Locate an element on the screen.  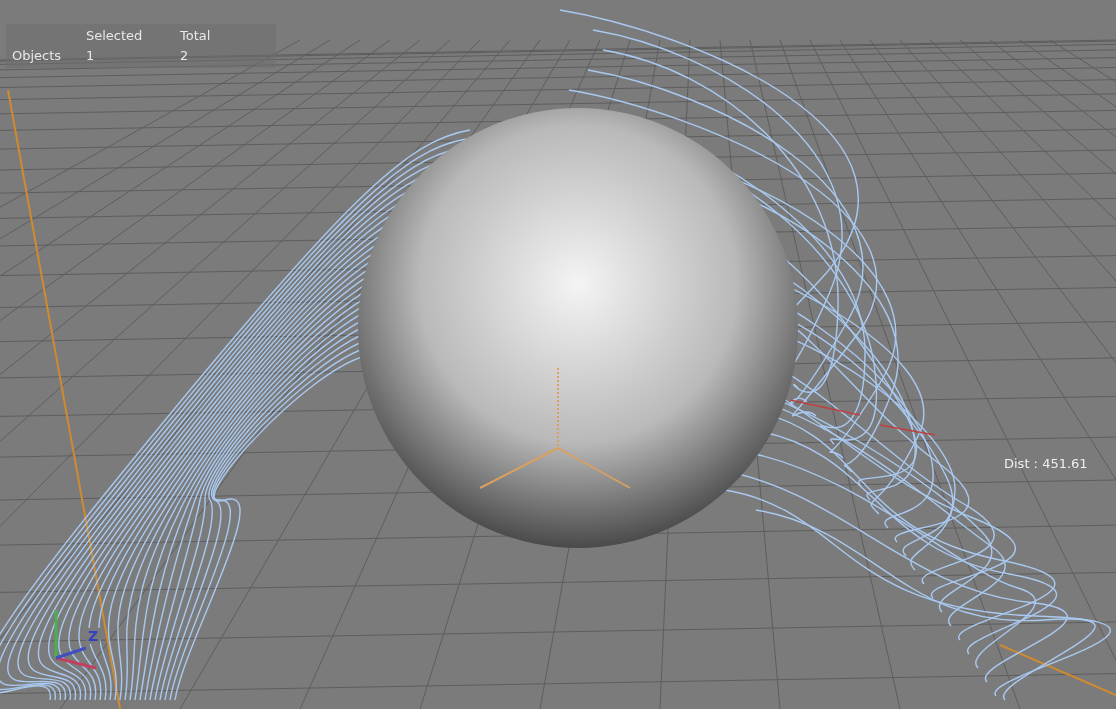
column-header: Selected is located at coordinates (115, 36).